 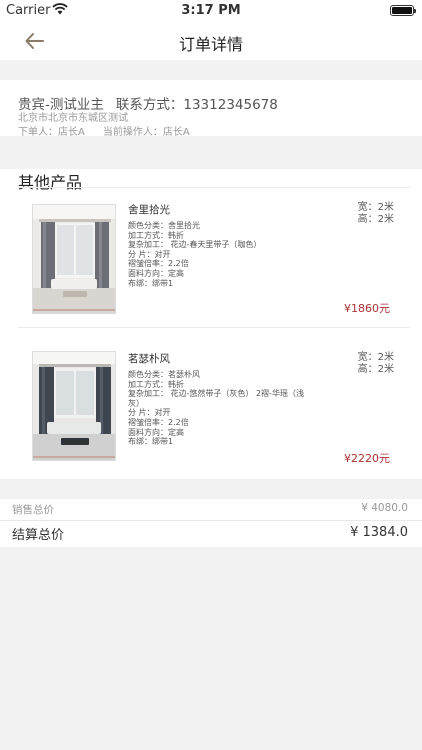 I want to click on totals-section: 销售总价 ¥ 4080.0 结算总价 ¥ 1384.0, so click(x=211, y=523).